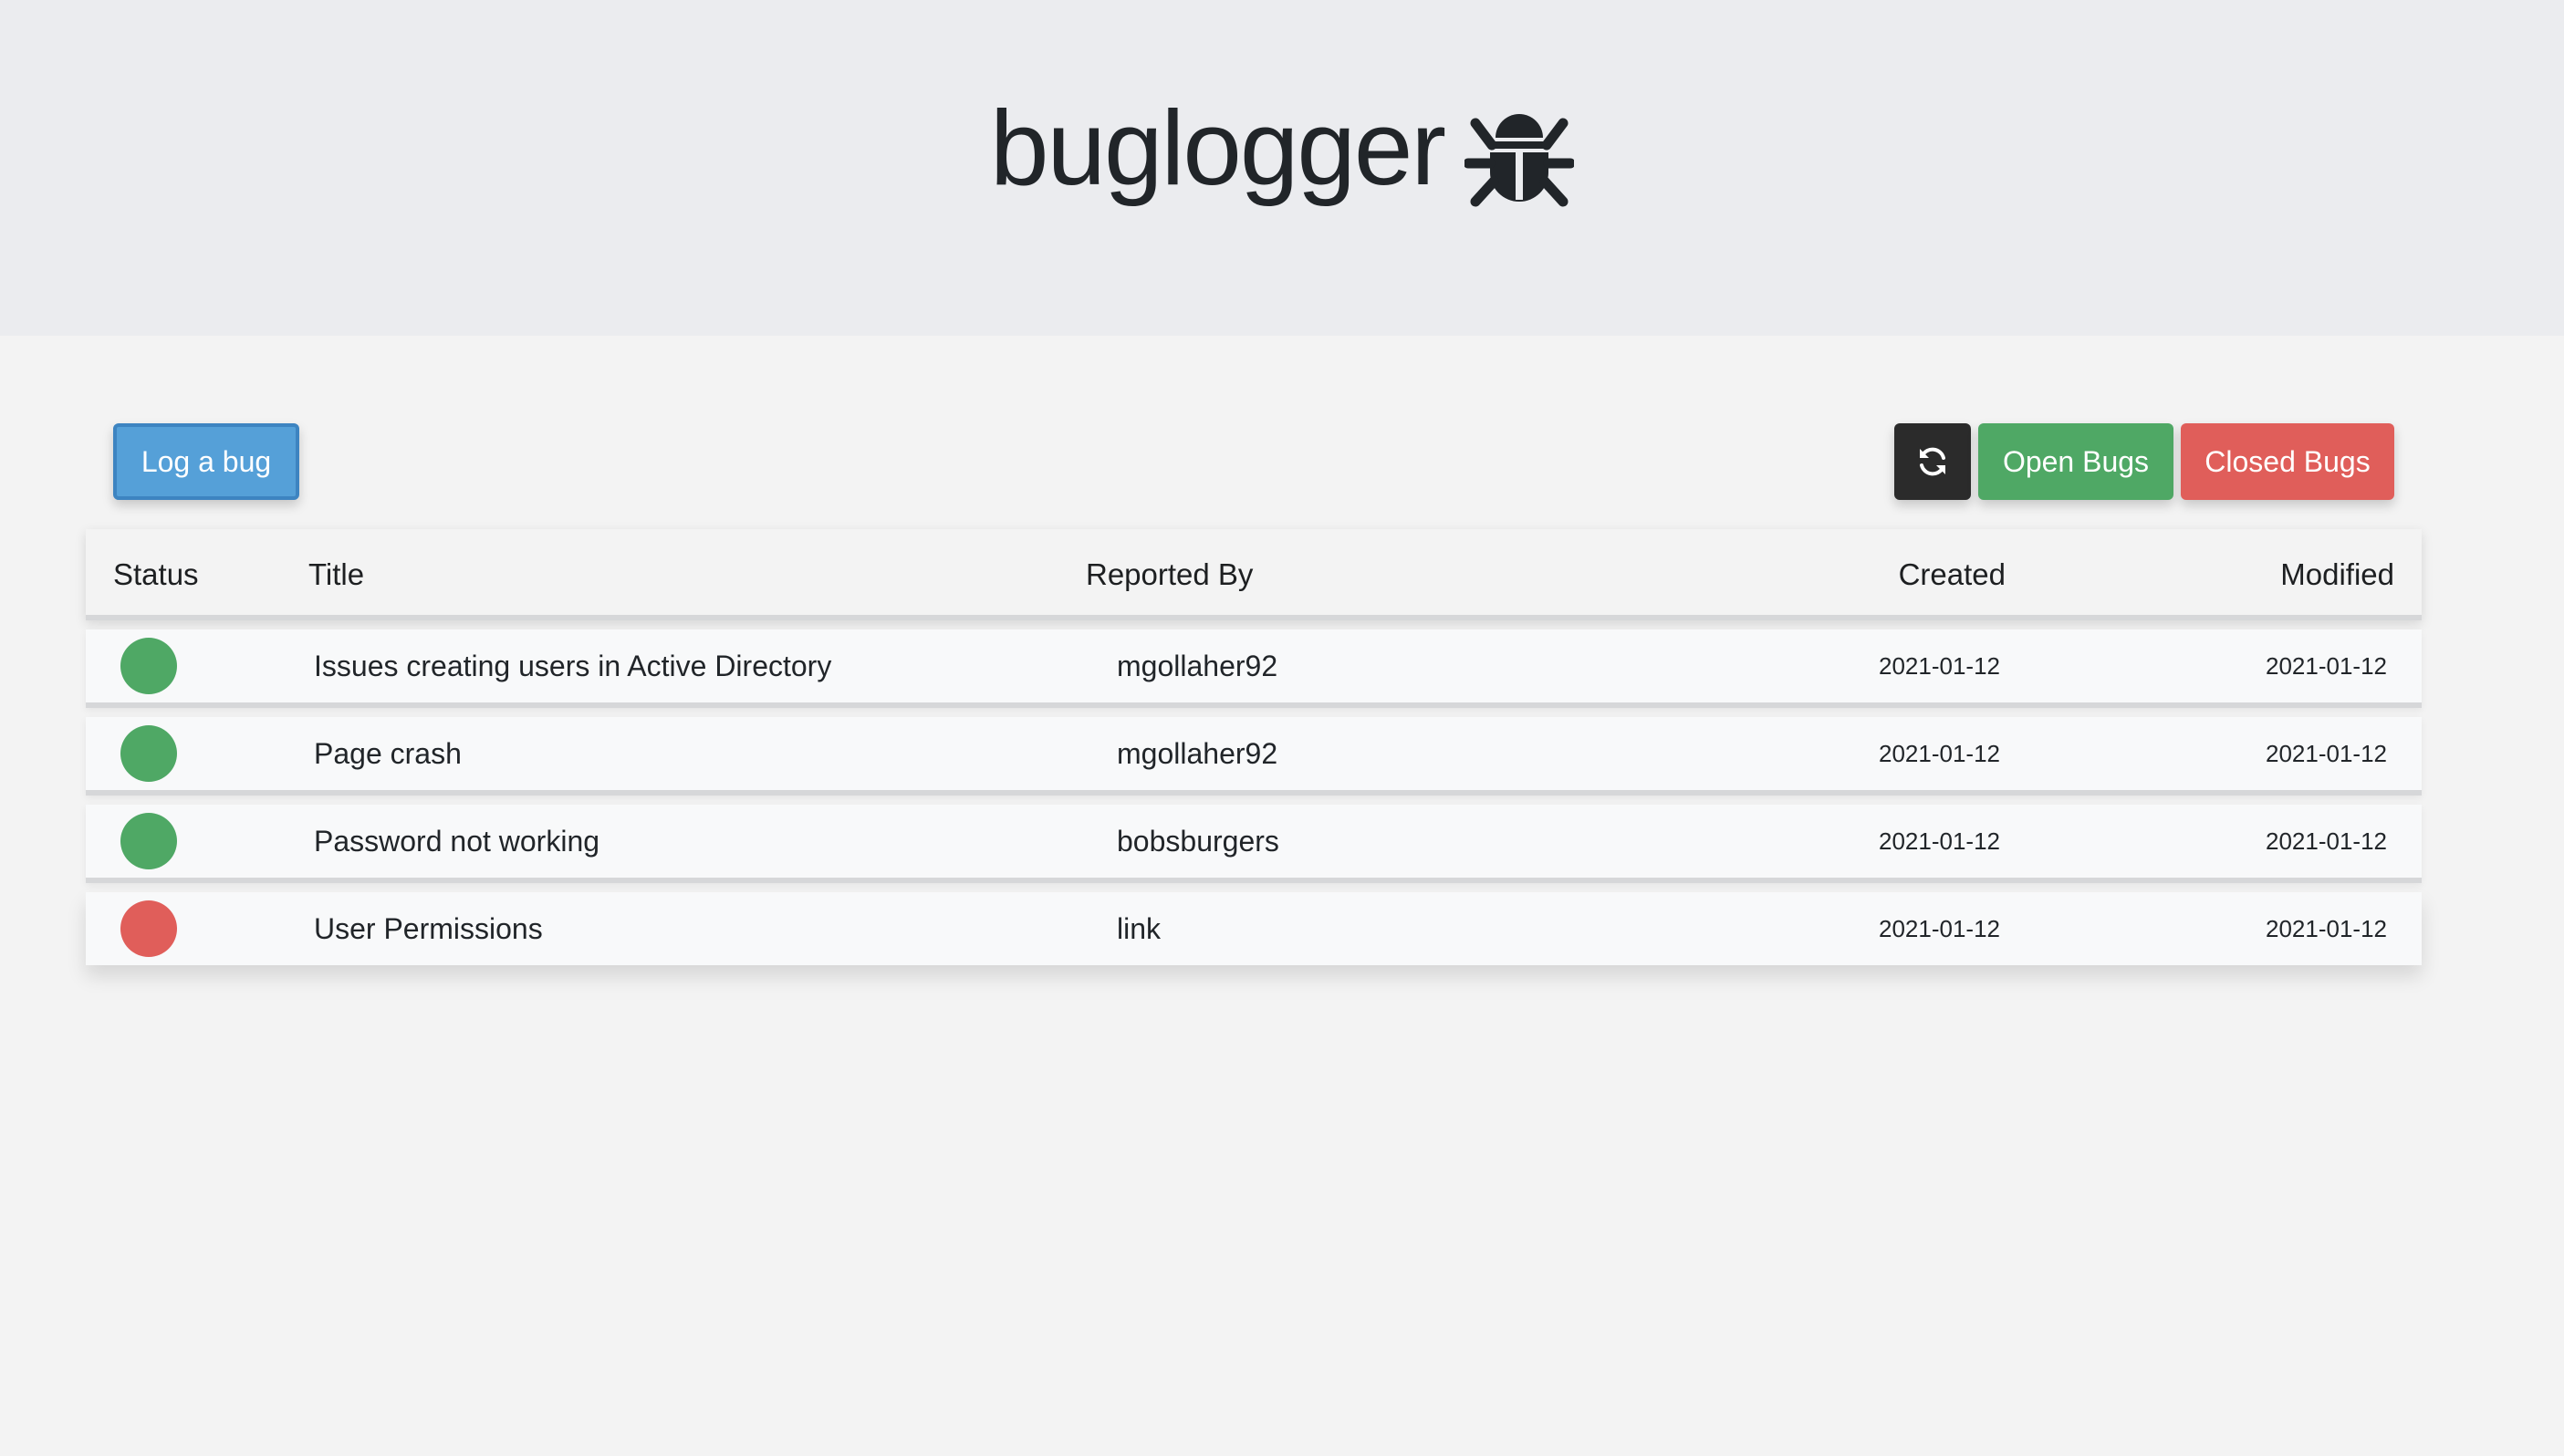 The height and width of the screenshot is (1456, 2564). What do you see at coordinates (388, 754) in the screenshot?
I see `bug-title: Page crash` at bounding box center [388, 754].